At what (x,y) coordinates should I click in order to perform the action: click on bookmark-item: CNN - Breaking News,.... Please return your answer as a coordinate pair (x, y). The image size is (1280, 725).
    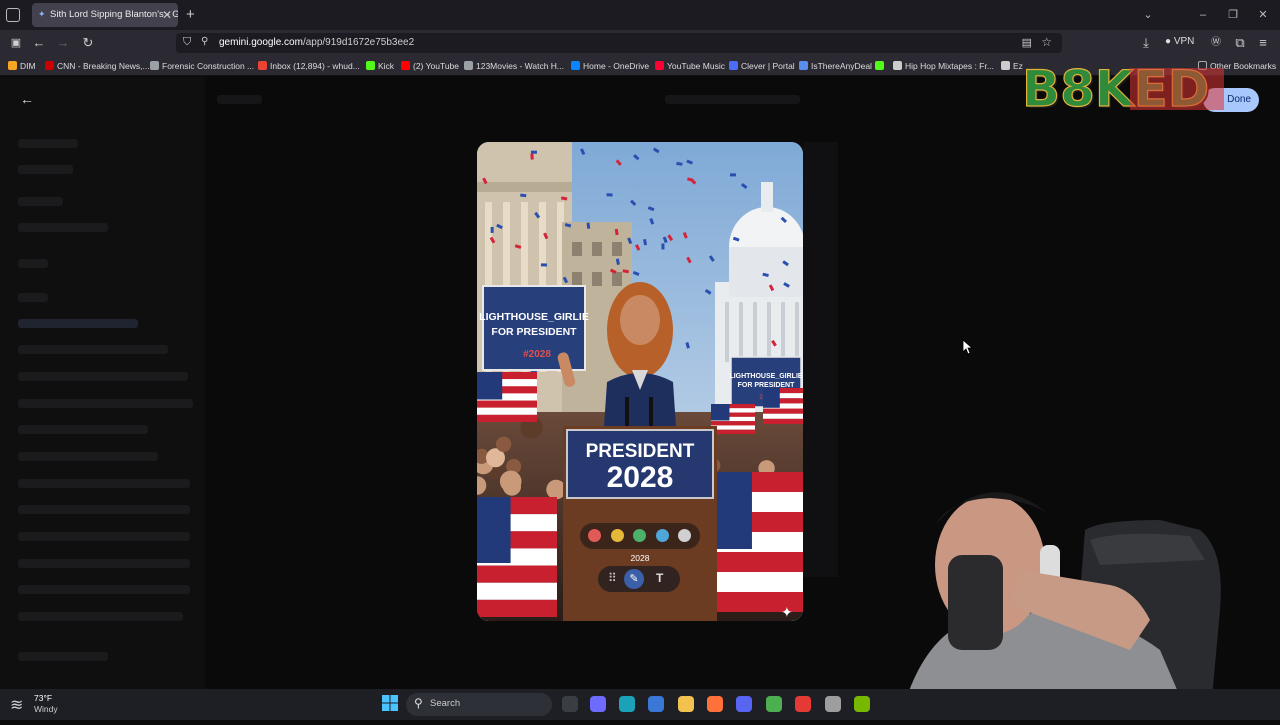
    Looking at the image, I should click on (97, 66).